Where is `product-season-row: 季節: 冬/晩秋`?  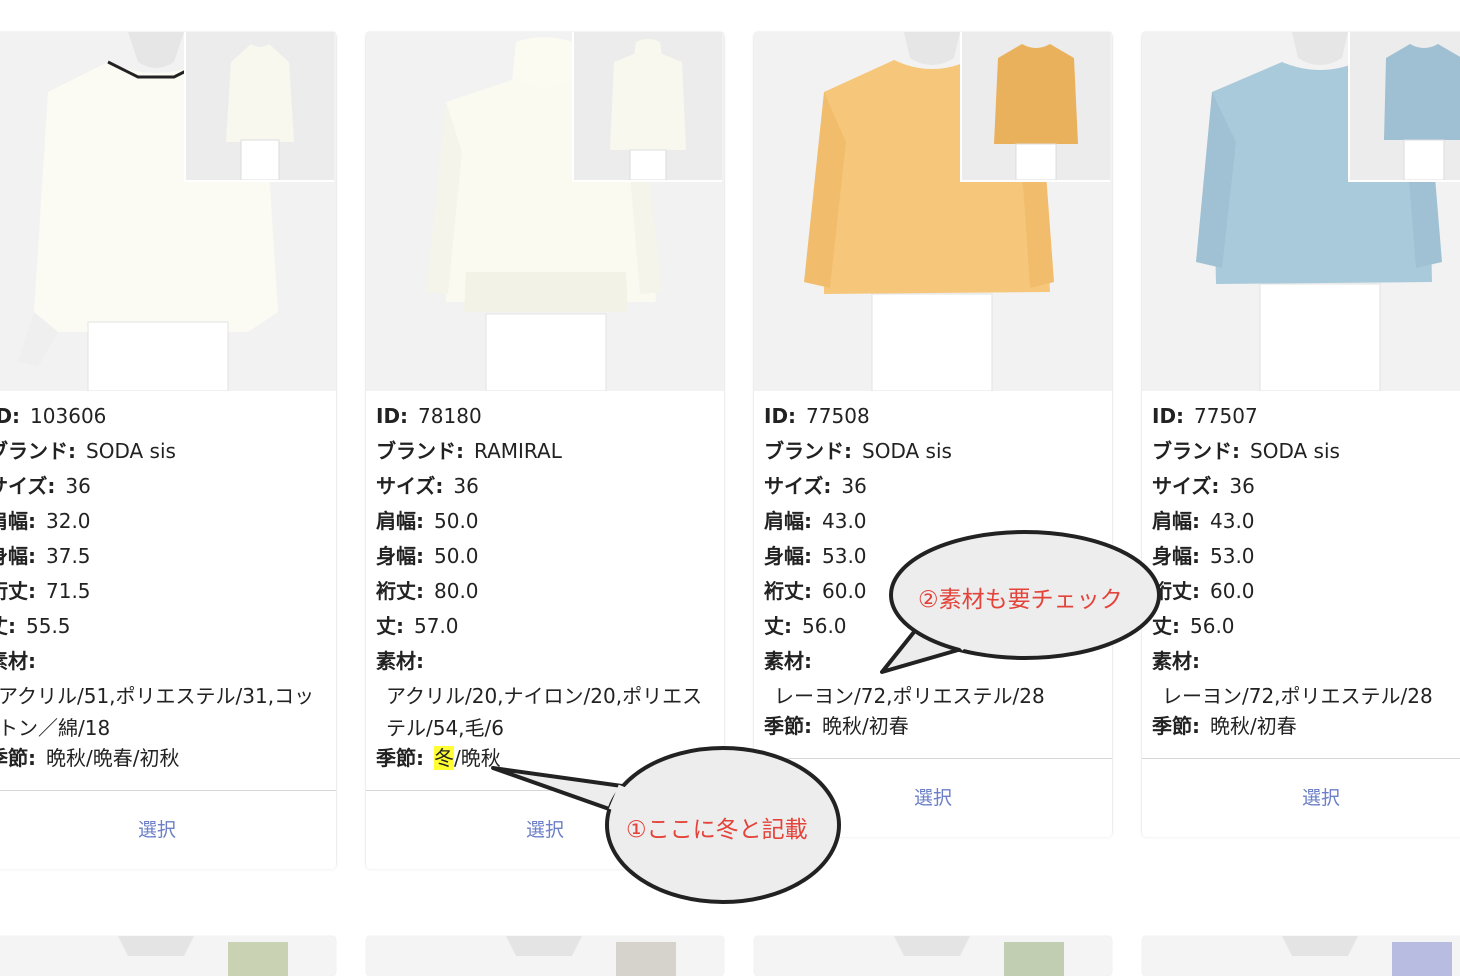
product-season-row: 季節: 冬/晩秋 is located at coordinates (438, 758).